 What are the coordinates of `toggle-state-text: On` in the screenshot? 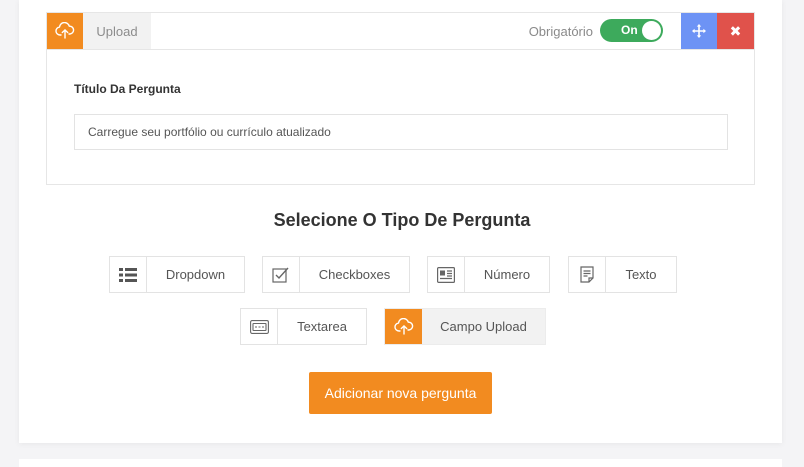 It's located at (629, 30).